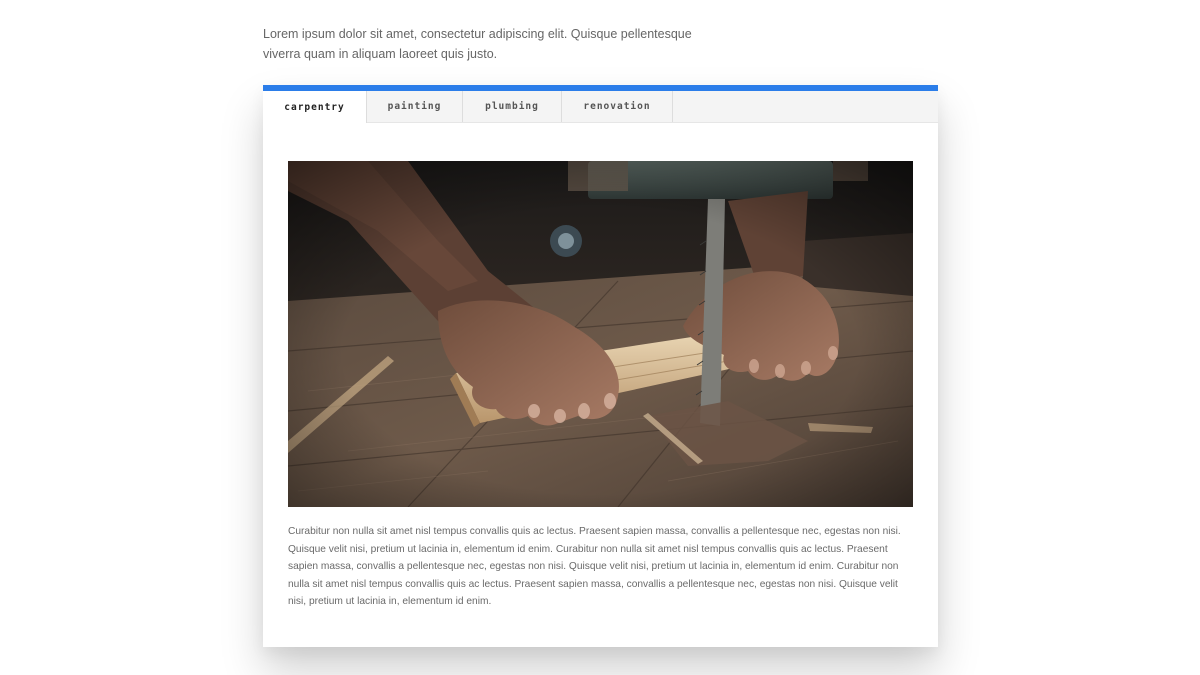 This screenshot has height=675, width=1200. Describe the element at coordinates (415, 106) in the screenshot. I see `tab-painting: PAINTING` at that location.